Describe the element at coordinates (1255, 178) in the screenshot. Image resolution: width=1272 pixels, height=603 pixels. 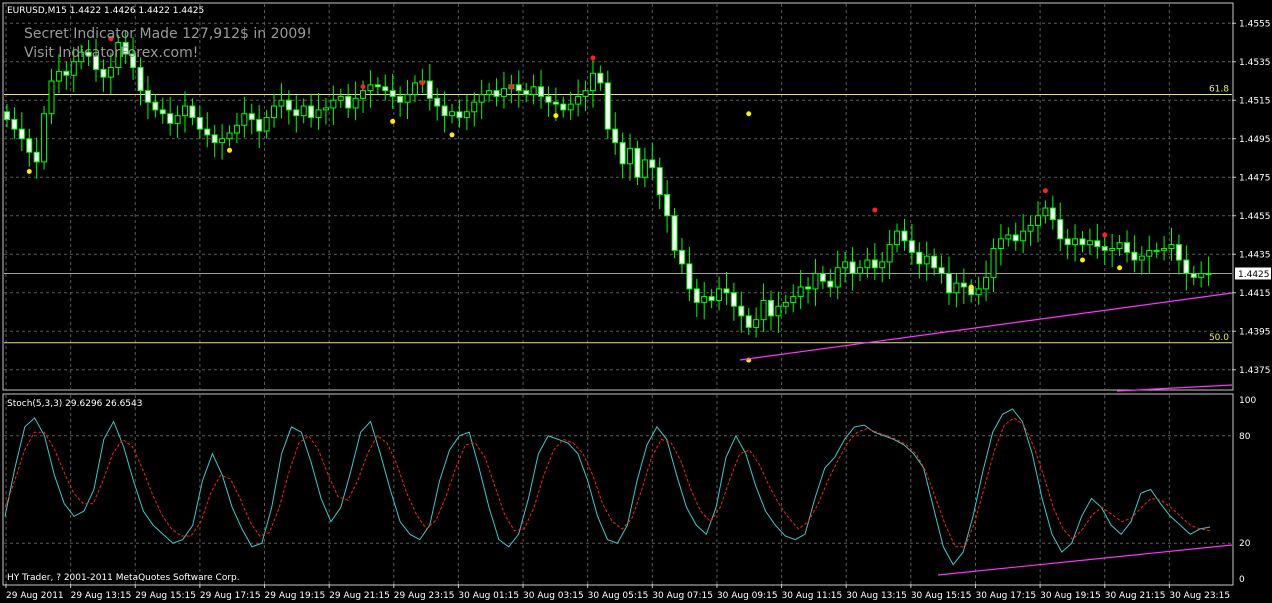
I see `y-tick-label: 1.4475` at that location.